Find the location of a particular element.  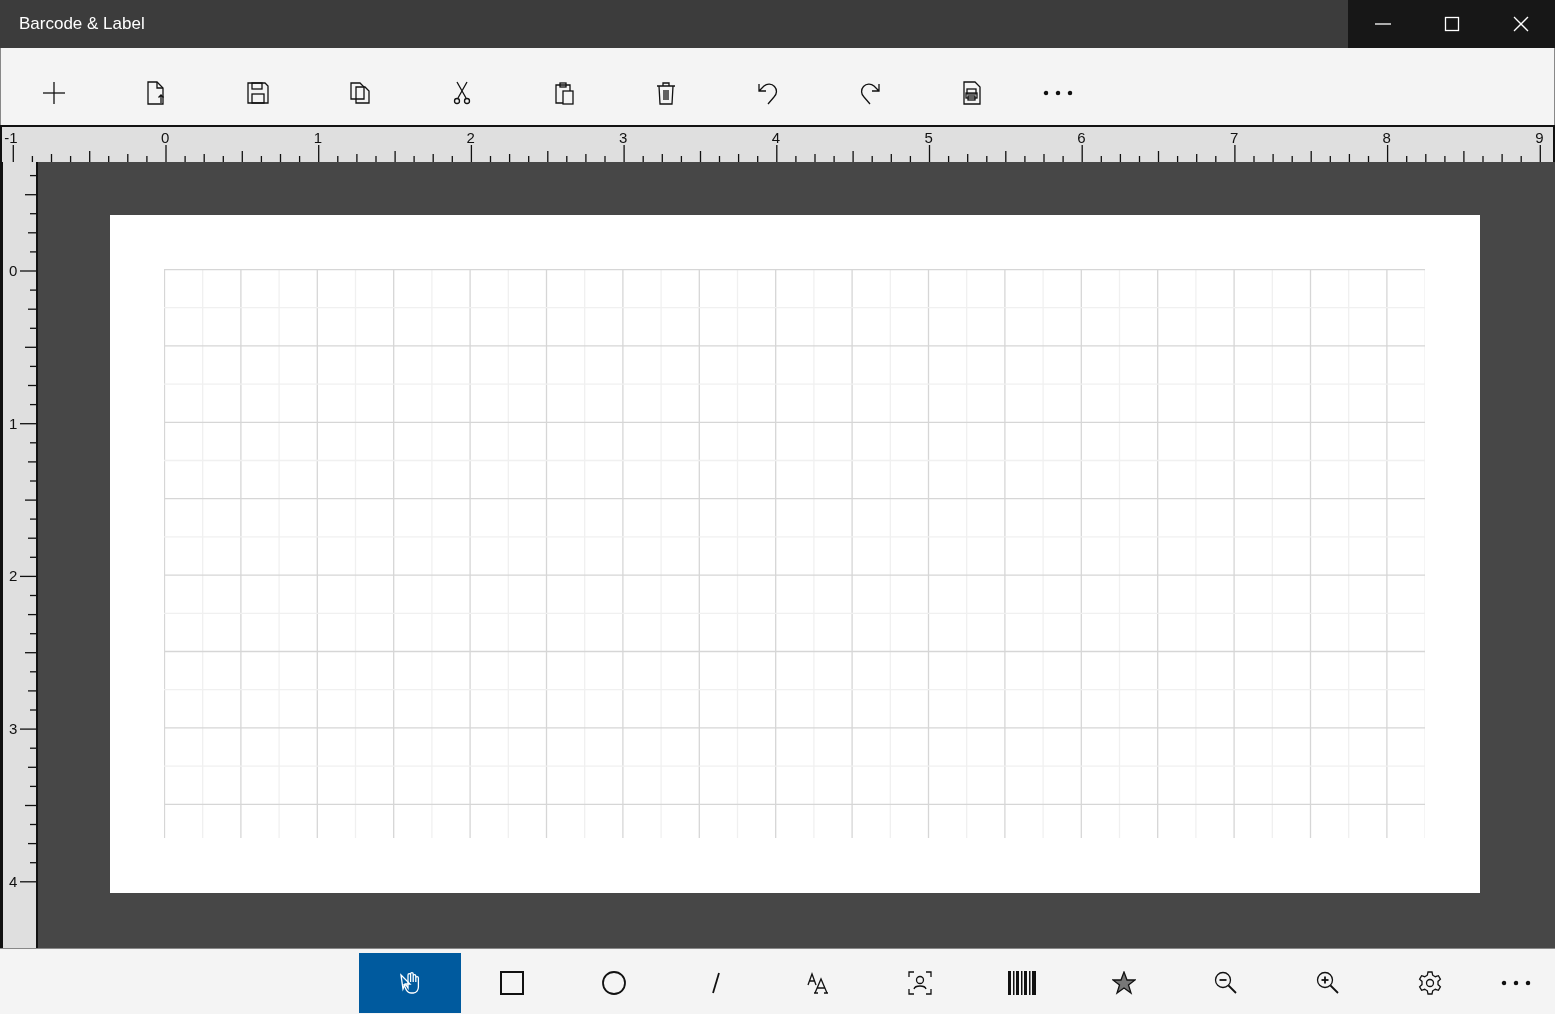

copy-icon is located at coordinates (360, 93).